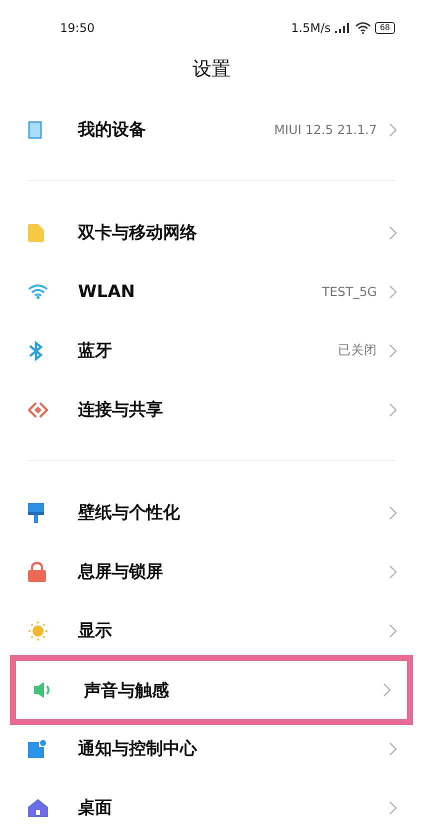  I want to click on row-value: TEST_5G, so click(349, 291).